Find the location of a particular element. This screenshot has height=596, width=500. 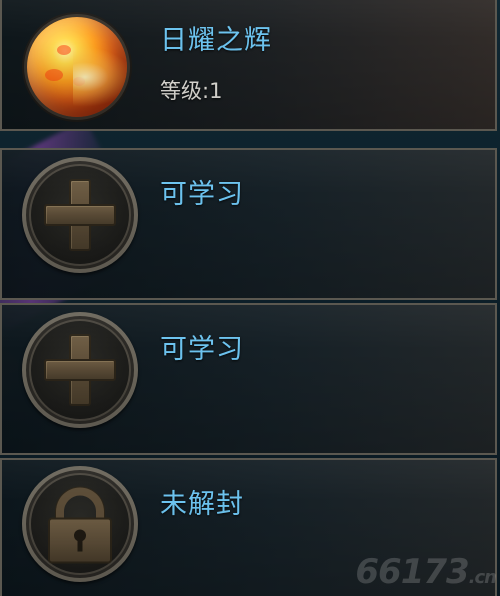

lock-icon is located at coordinates (80, 525).